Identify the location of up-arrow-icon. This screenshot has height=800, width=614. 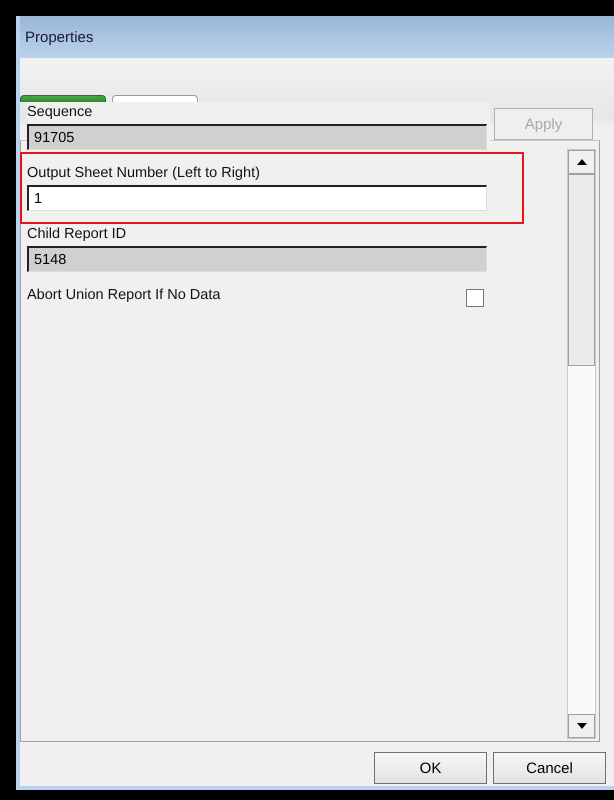
(581, 162).